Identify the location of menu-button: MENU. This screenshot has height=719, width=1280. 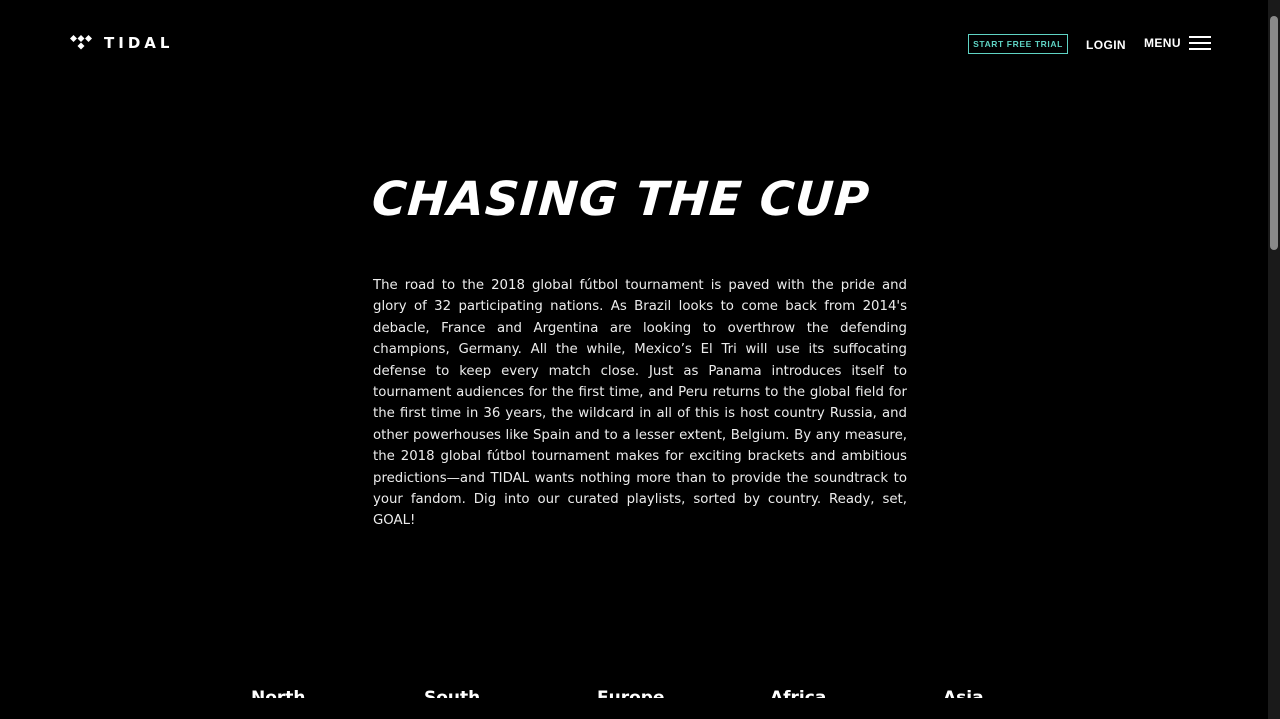
(1177, 43).